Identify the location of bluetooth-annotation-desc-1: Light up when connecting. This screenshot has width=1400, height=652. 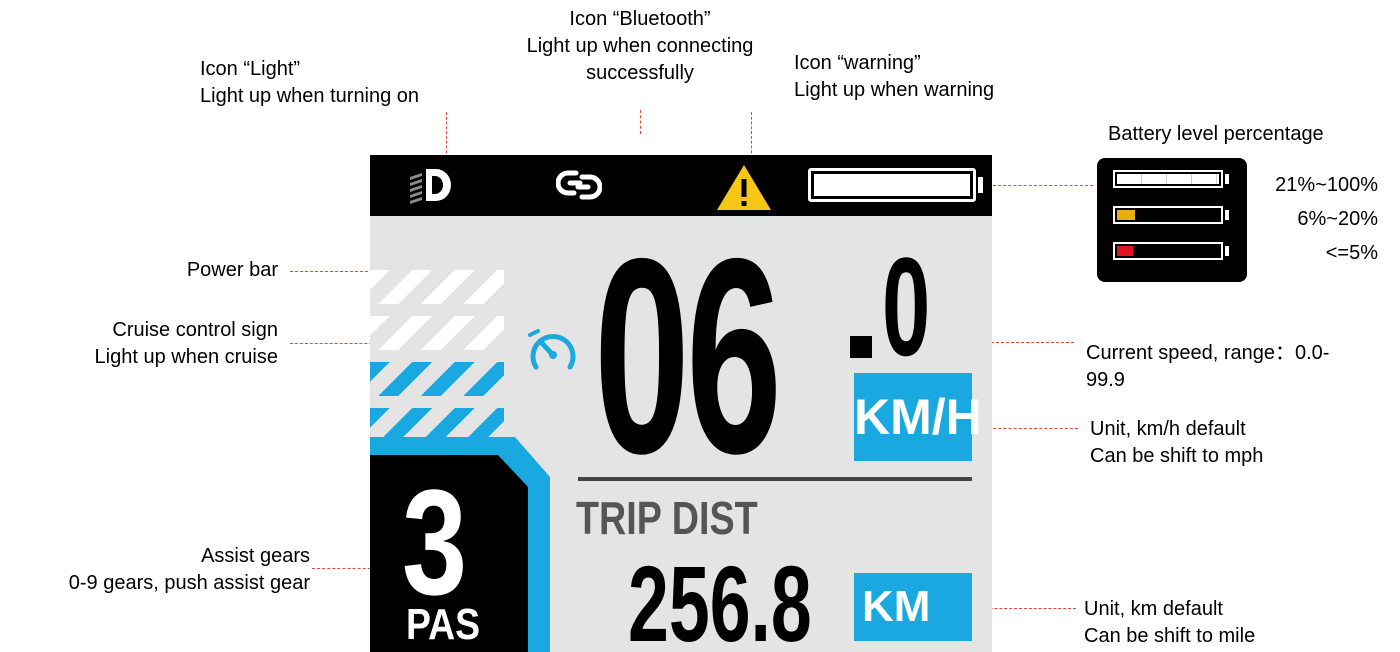
(640, 46).